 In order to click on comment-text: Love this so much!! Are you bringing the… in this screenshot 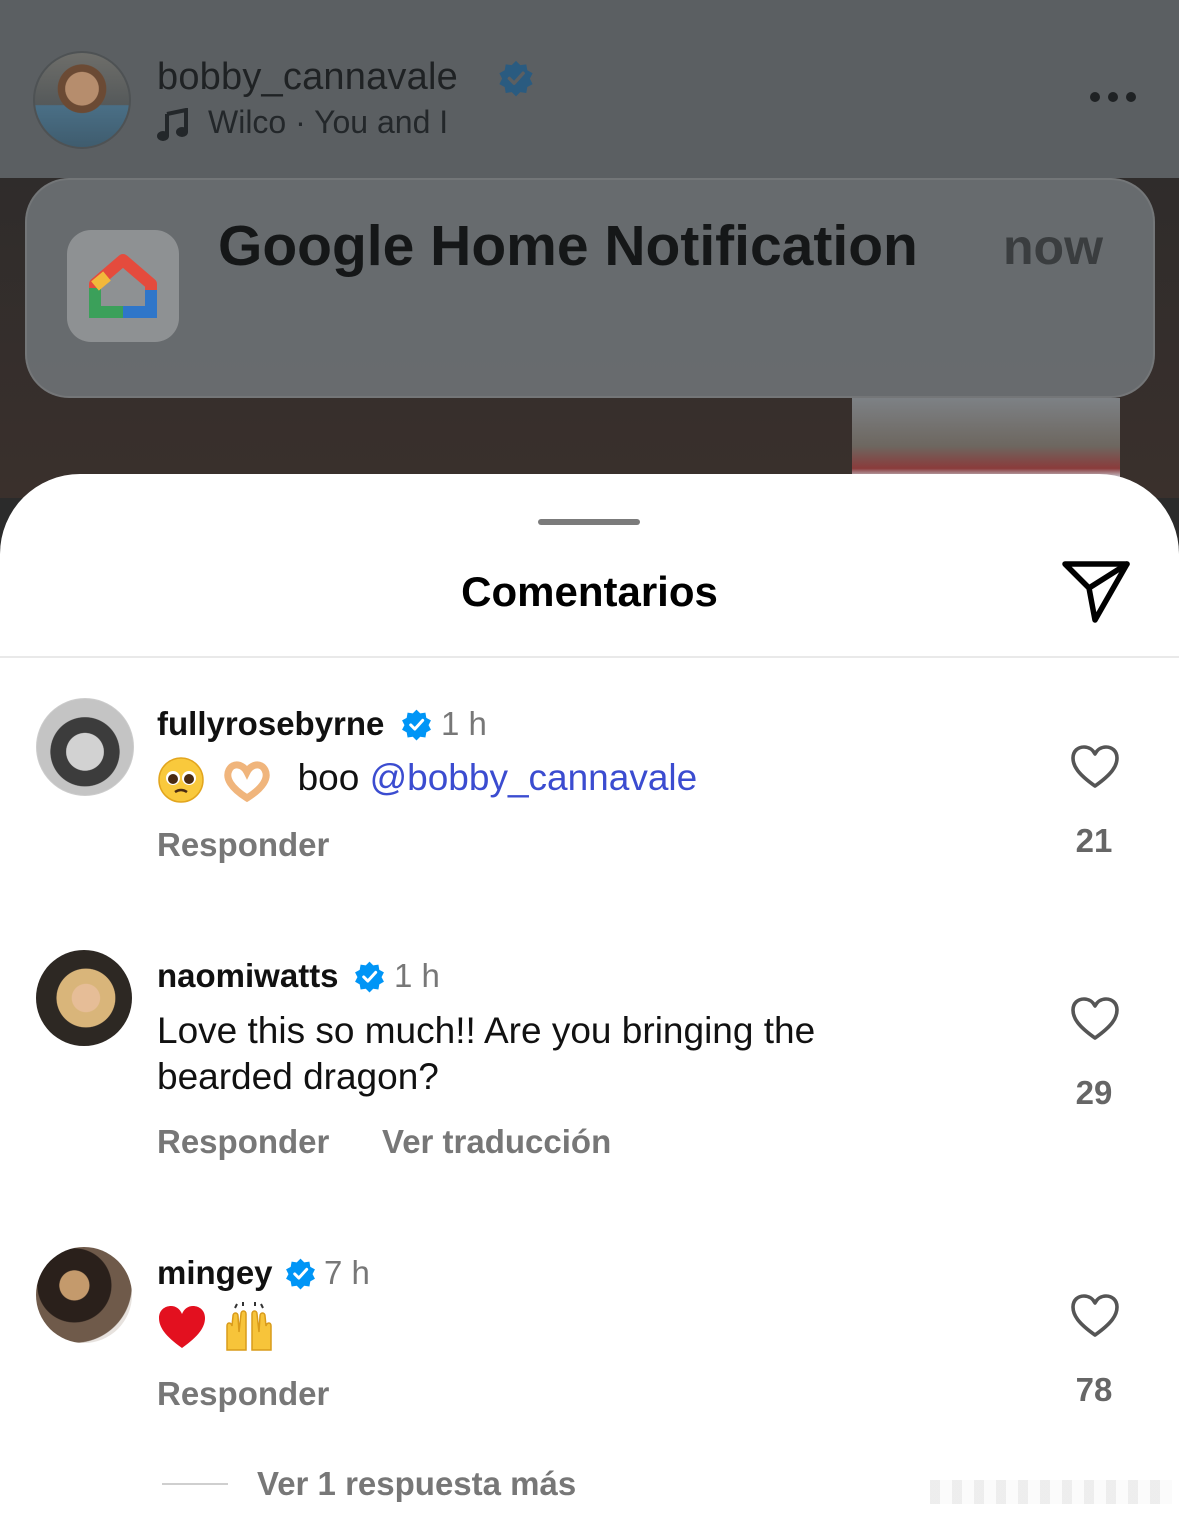, I will do `click(486, 1054)`.